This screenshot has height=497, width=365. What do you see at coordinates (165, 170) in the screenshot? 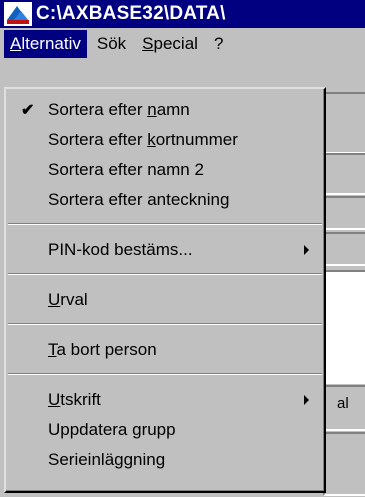
I see `menu-sort-by-name-2: Sortera efter namn 2` at bounding box center [165, 170].